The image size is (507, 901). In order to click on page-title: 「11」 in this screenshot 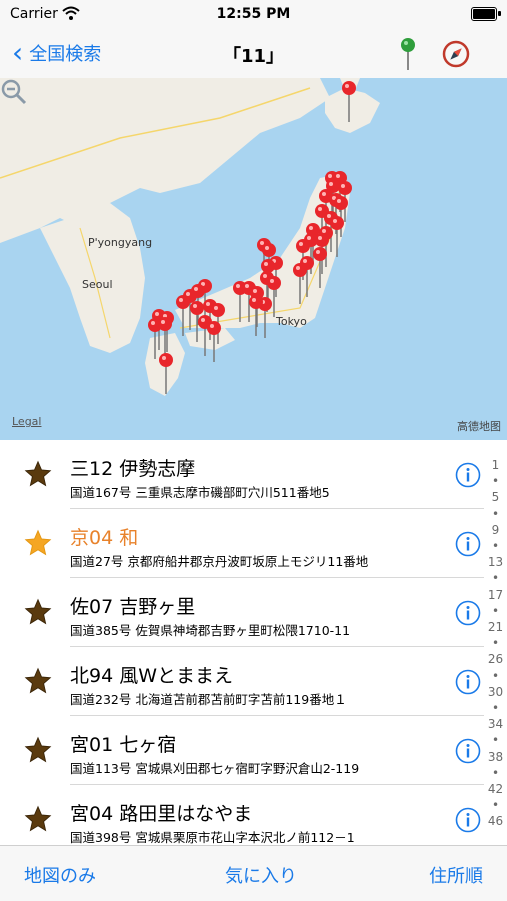, I will do `click(253, 56)`.